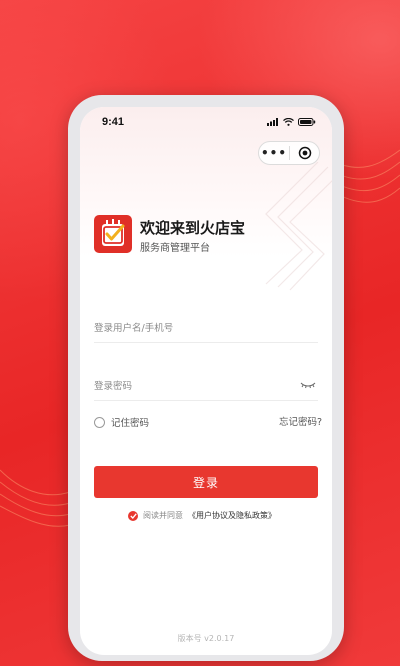  What do you see at coordinates (113, 122) in the screenshot?
I see `status-time: 9:41` at bounding box center [113, 122].